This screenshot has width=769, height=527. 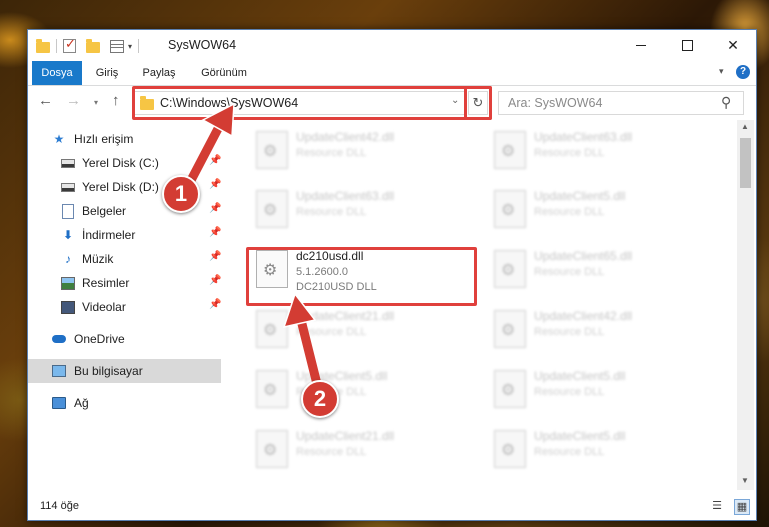 I want to click on sidebar-item-label: OneDrive, so click(x=99, y=339).